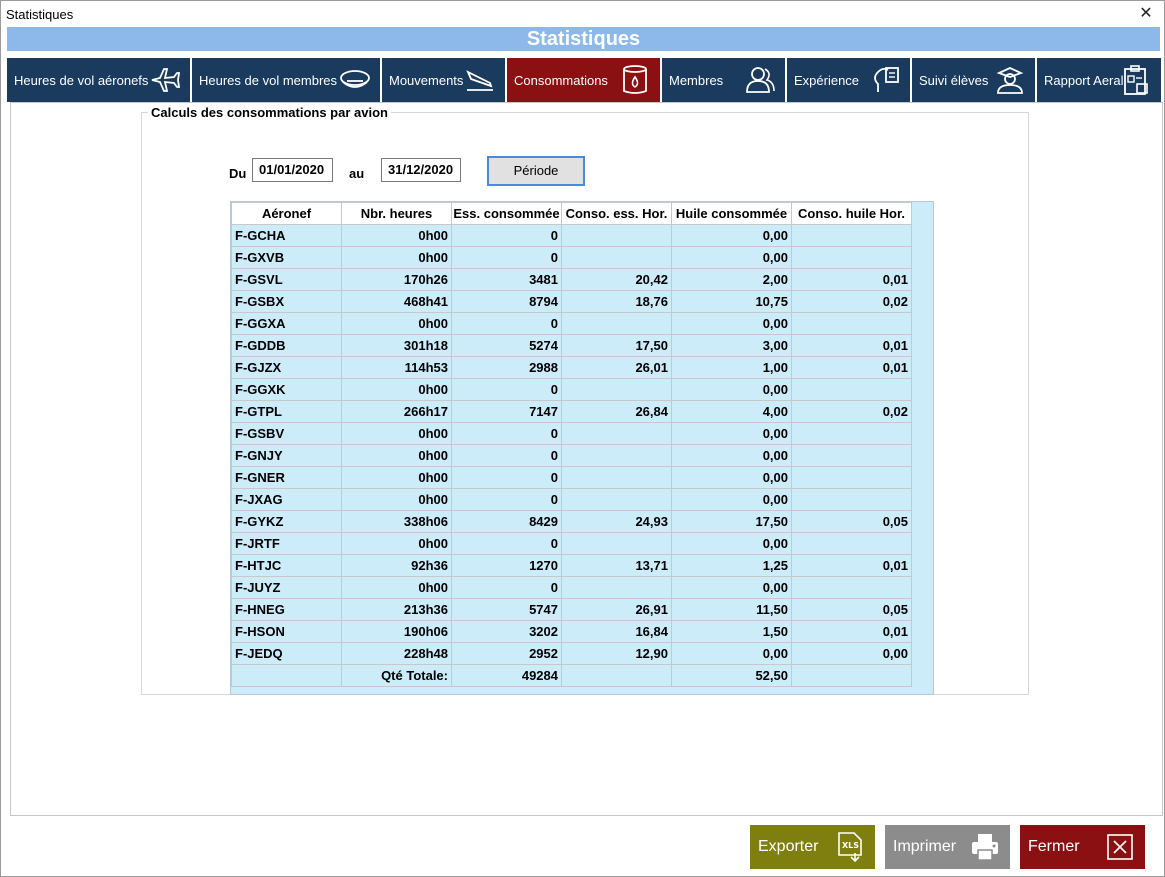 The height and width of the screenshot is (877, 1165). Describe the element at coordinates (286, 433) in the screenshot. I see `cell-aircraft: F-GSBV` at that location.